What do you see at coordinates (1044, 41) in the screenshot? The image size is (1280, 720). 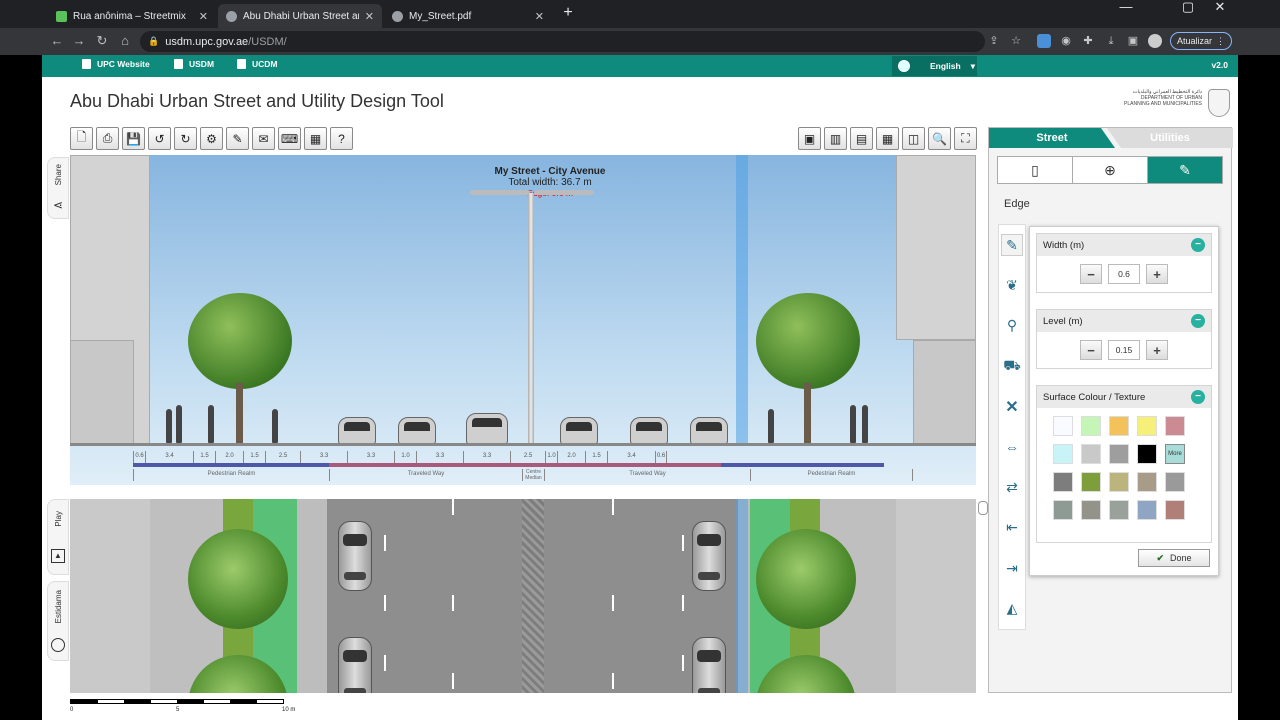 I see `extension-icon` at bounding box center [1044, 41].